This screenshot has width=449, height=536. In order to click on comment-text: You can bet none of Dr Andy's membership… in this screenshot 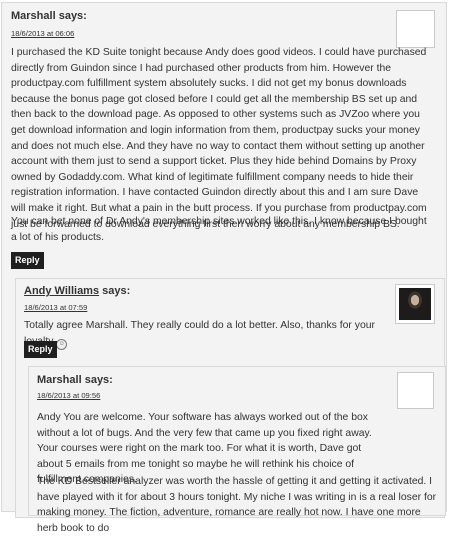, I will do `click(219, 229)`.